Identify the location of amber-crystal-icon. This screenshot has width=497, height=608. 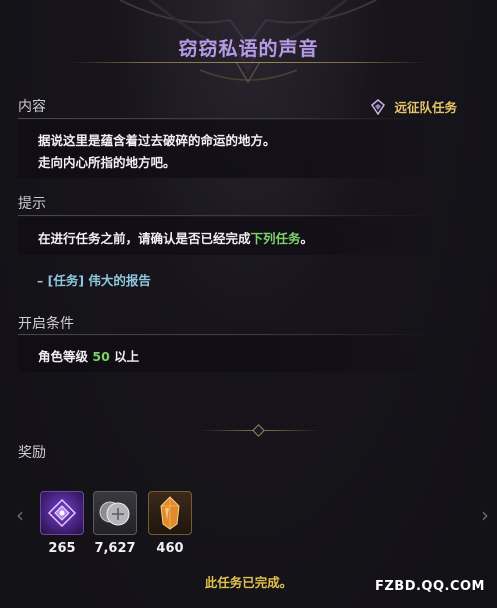
(170, 513).